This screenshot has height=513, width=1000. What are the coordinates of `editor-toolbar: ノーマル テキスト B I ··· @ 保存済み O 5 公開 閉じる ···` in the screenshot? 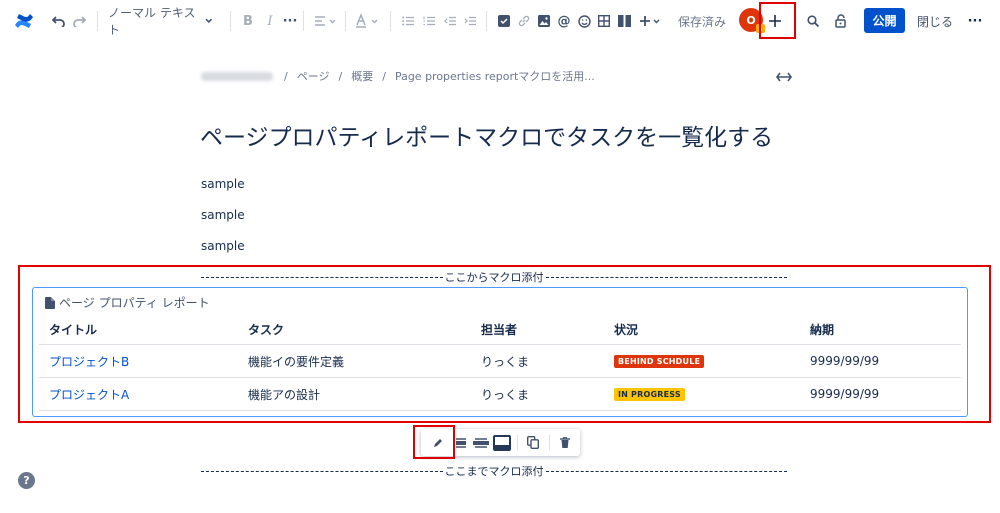 It's located at (500, 21).